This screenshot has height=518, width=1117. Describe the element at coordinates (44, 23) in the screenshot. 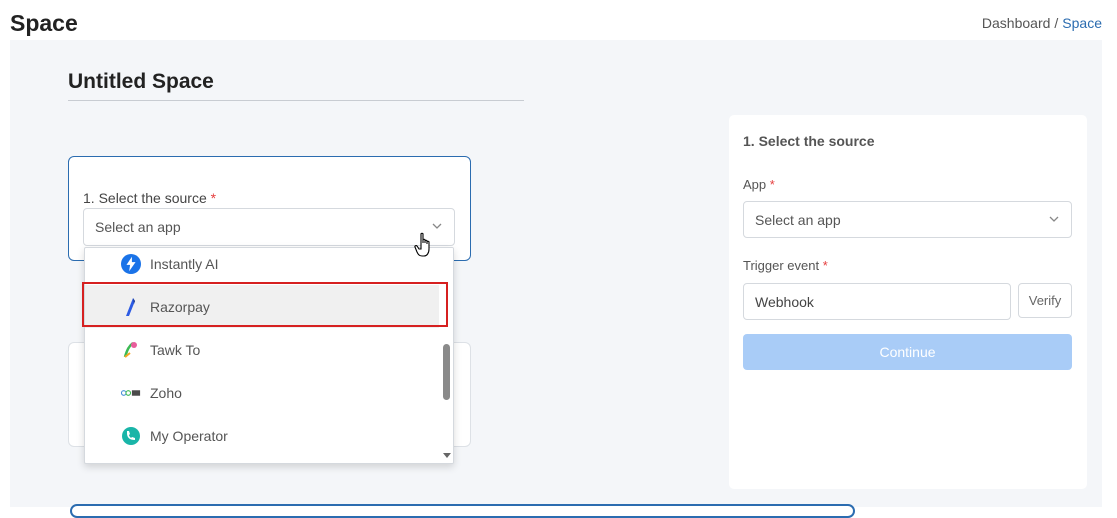

I see `page-title: Space` at that location.